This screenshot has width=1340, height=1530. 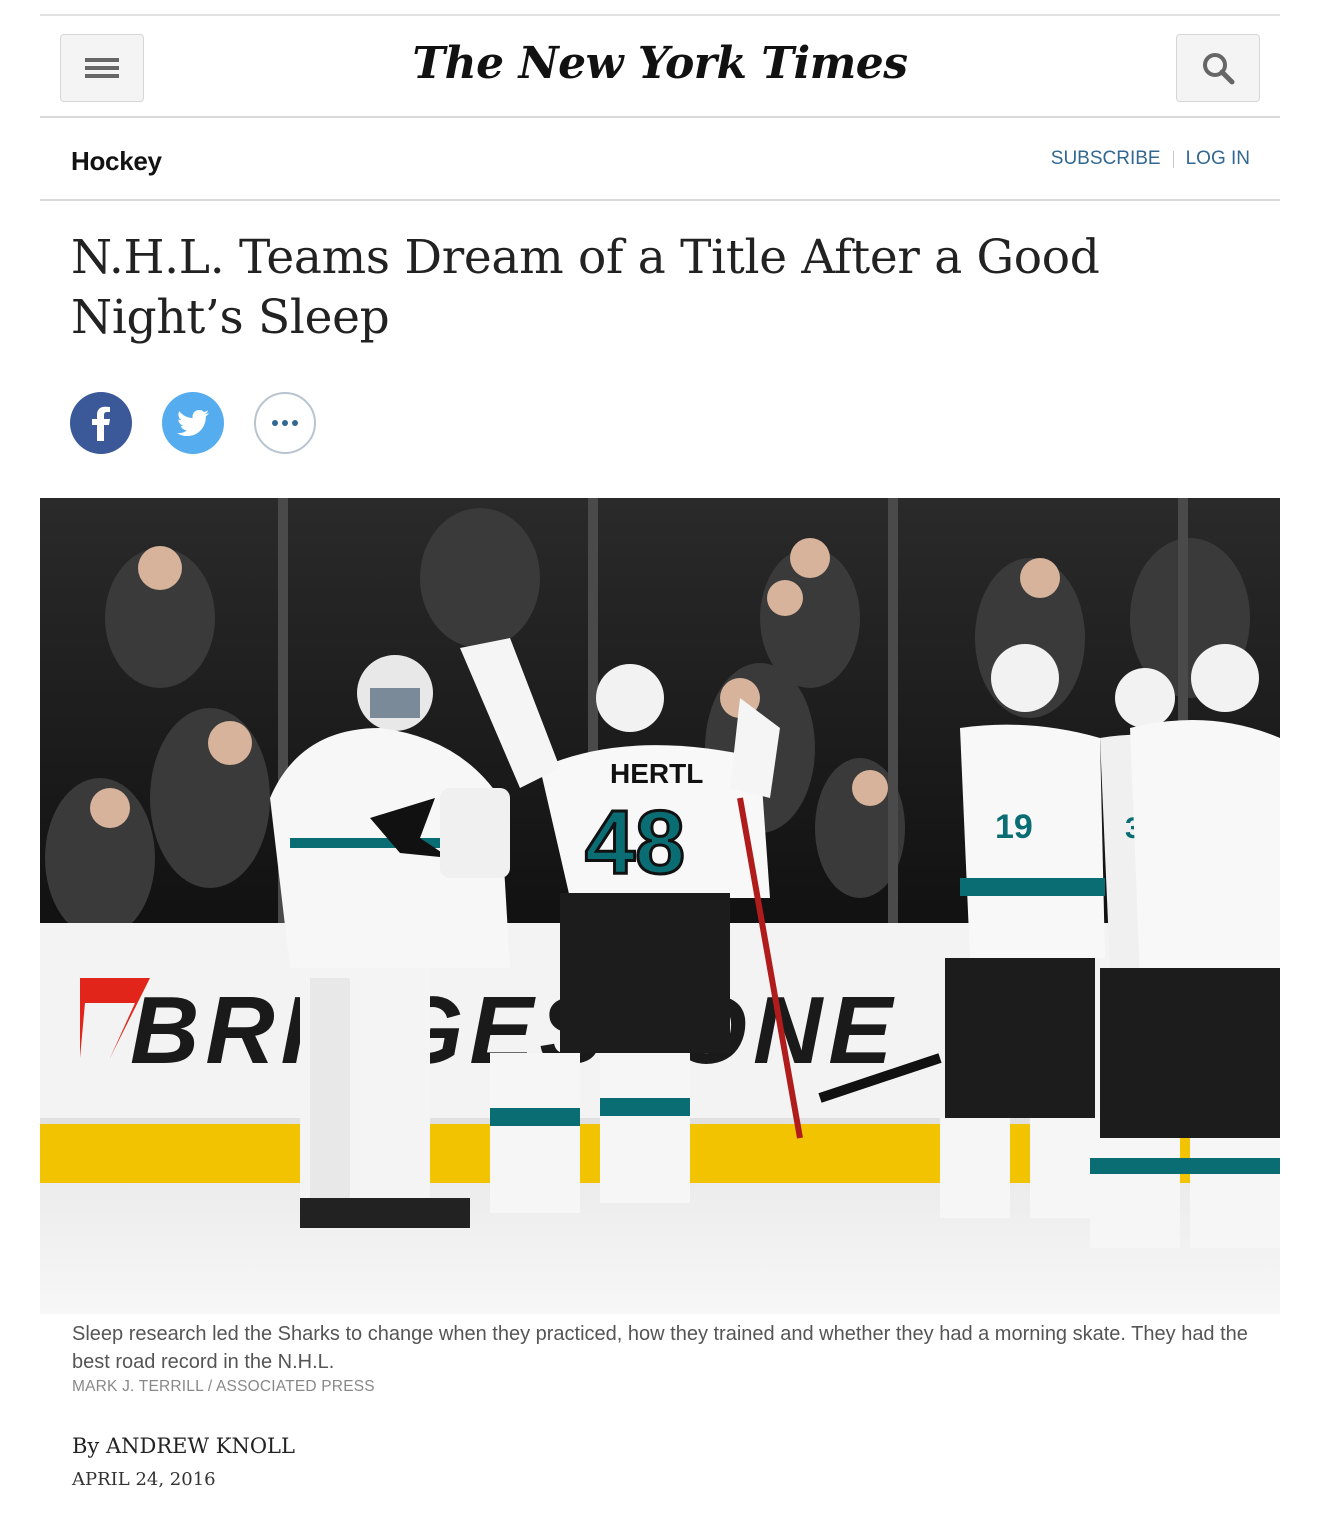 I want to click on facebook-share-button, so click(x=101, y=423).